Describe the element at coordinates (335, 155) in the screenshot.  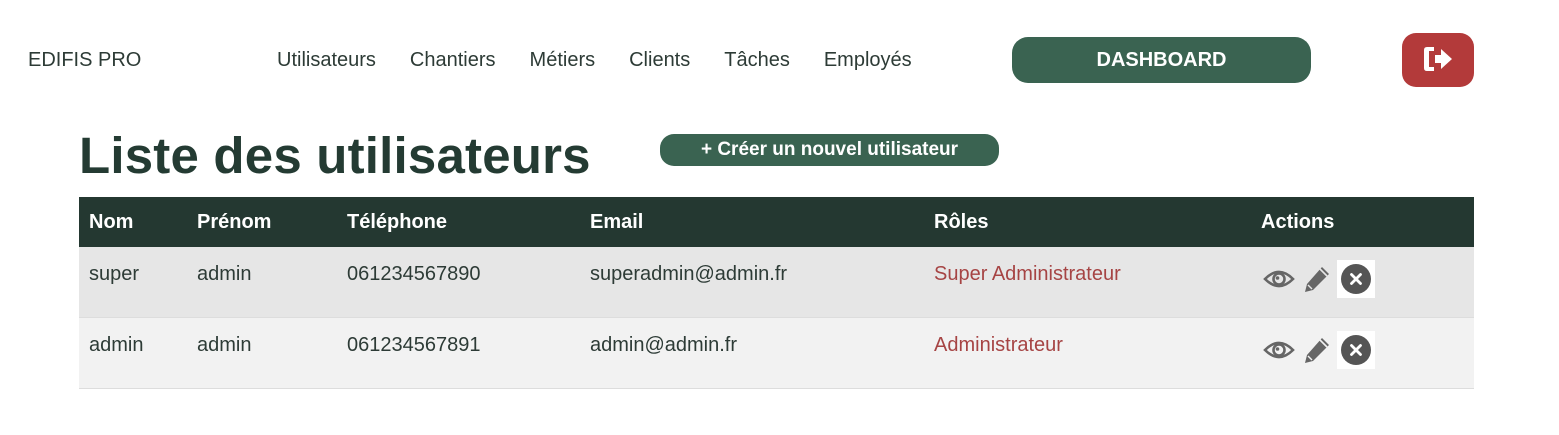
I see `page-title: Liste des utilisateurs` at that location.